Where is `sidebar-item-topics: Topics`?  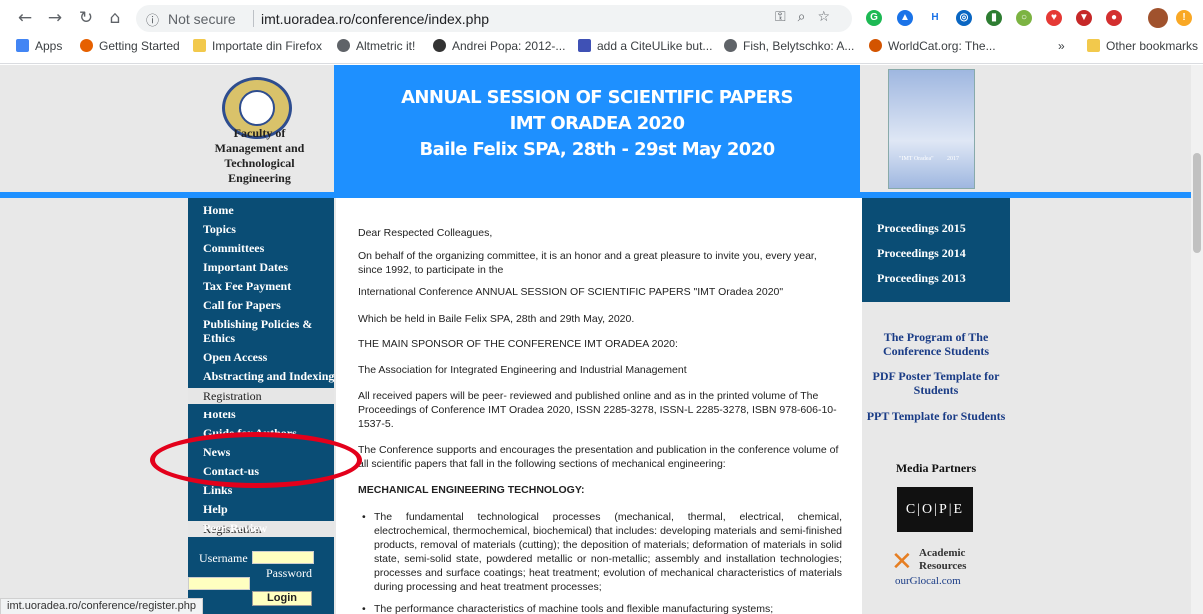 sidebar-item-topics: Topics is located at coordinates (219, 229).